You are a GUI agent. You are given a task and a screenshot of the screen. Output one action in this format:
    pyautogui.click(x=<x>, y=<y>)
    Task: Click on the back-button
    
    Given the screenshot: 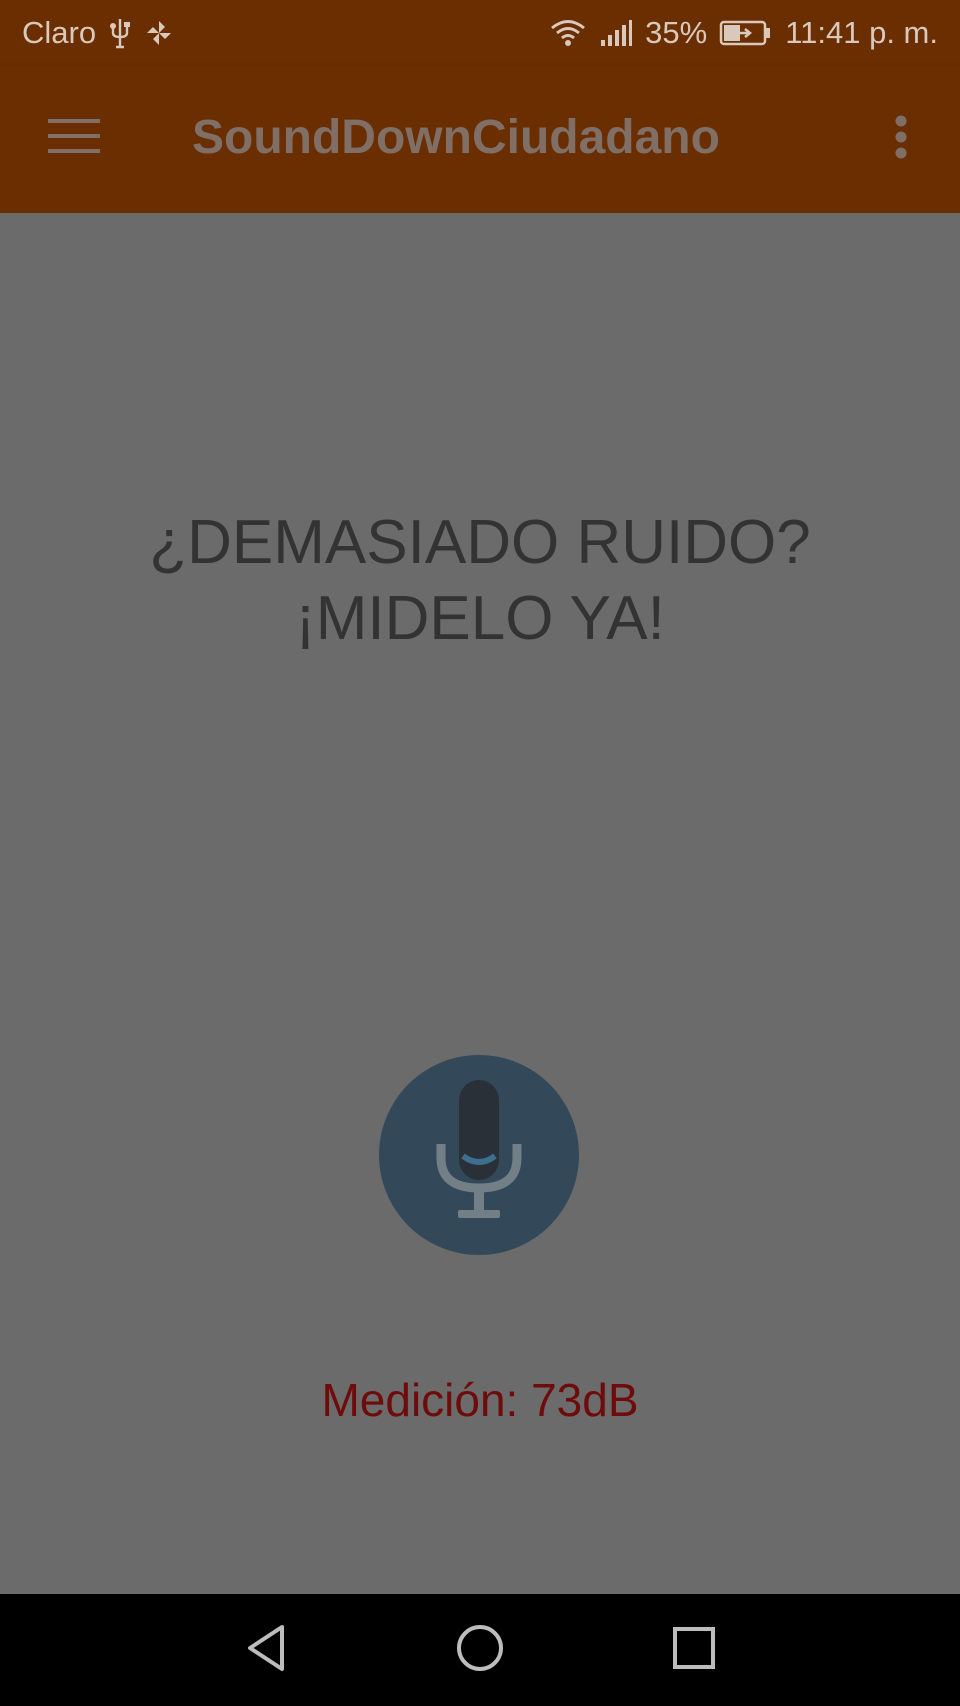 What is the action you would take?
    pyautogui.click(x=266, y=1650)
    